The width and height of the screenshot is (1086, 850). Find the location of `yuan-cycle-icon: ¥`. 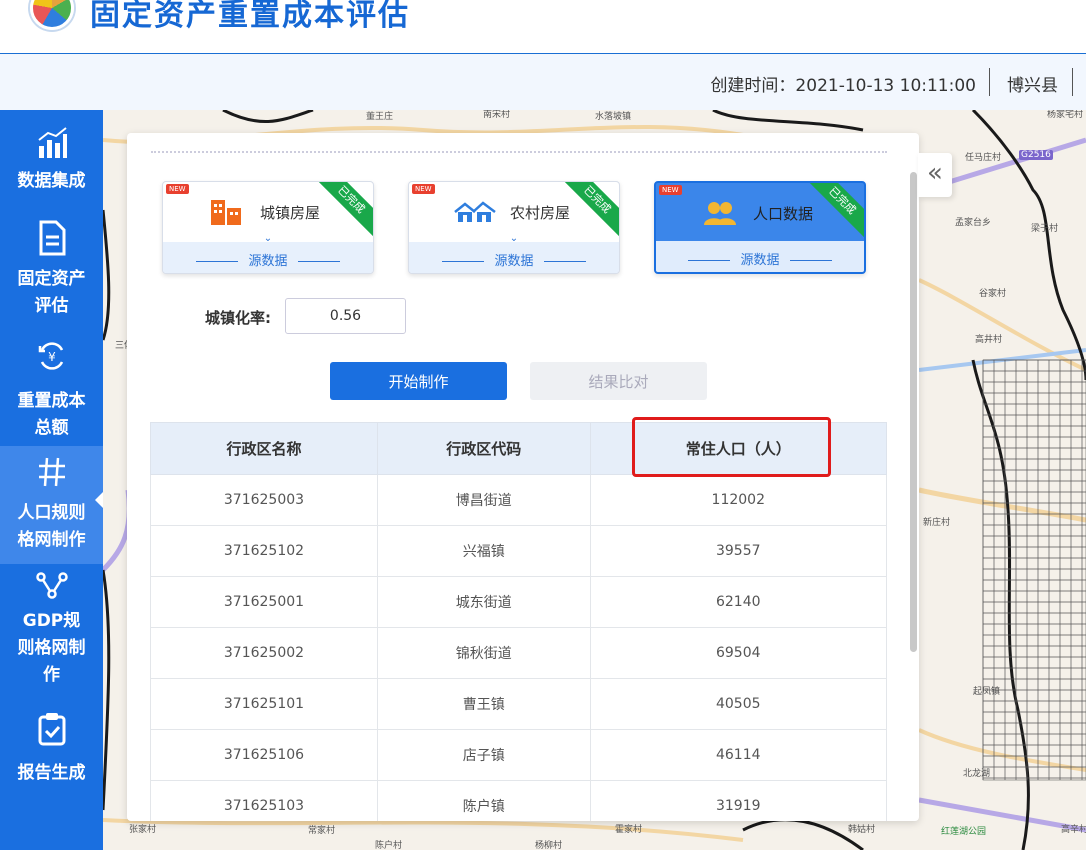

yuan-cycle-icon: ¥ is located at coordinates (50, 356).